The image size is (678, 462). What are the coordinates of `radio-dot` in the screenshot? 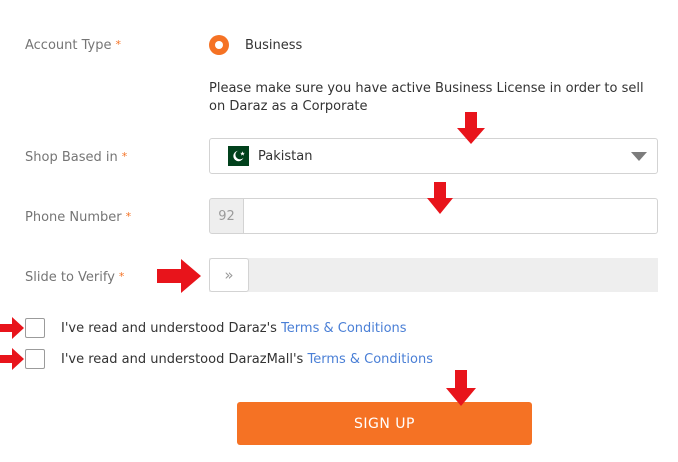 It's located at (219, 45).